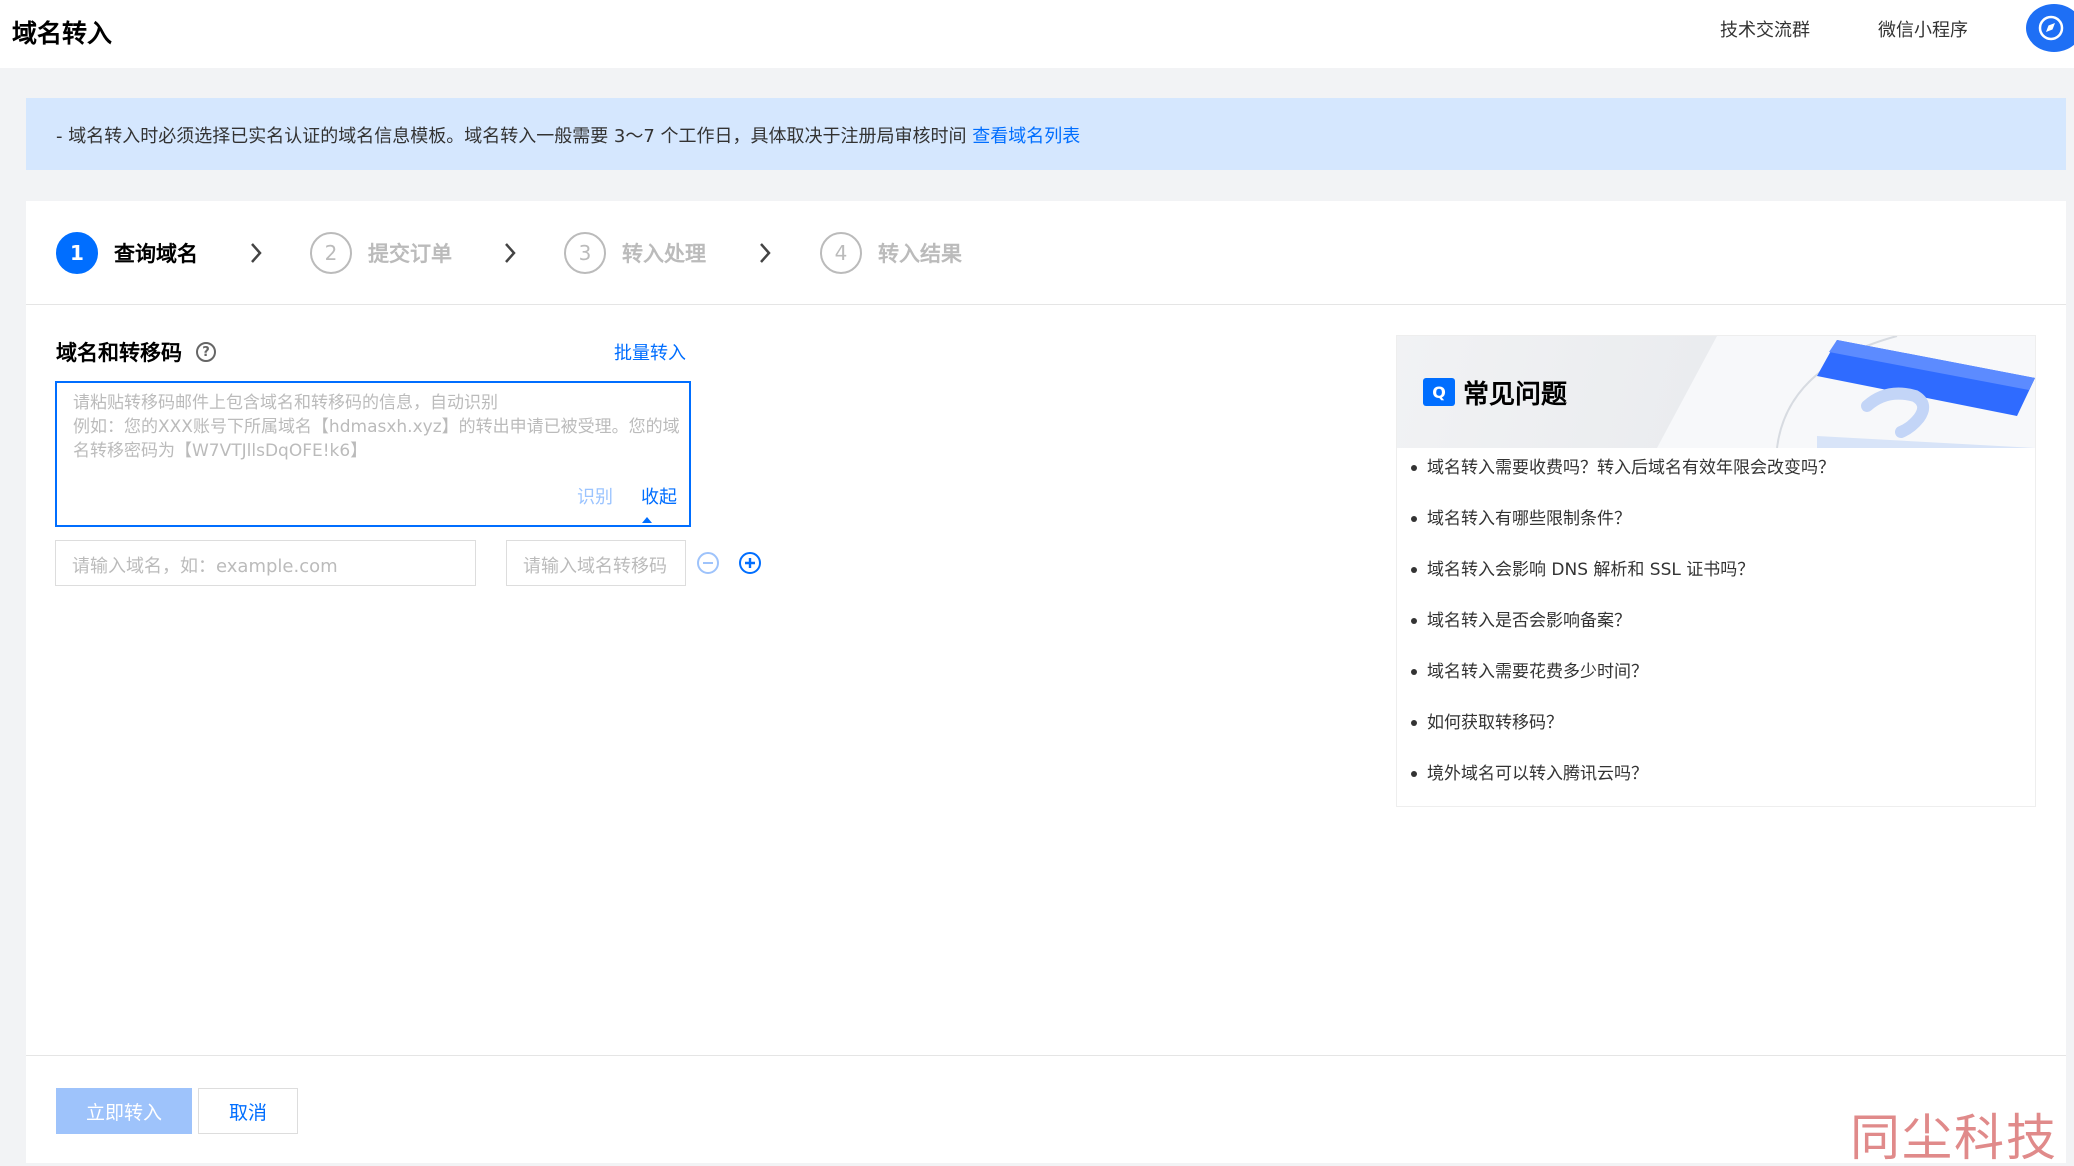 This screenshot has height=1166, width=2074. Describe the element at coordinates (1439, 392) in the screenshot. I see `faq-q-icon: Q` at that location.